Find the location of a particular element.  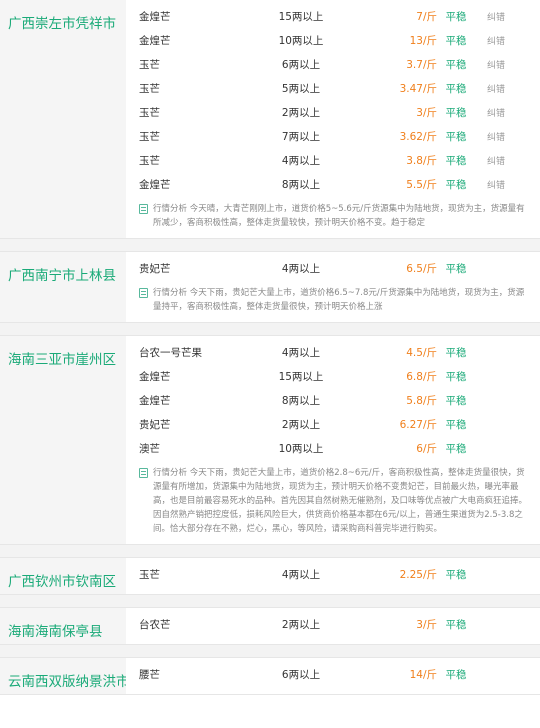

price-value: 6/斤 is located at coordinates (426, 448).